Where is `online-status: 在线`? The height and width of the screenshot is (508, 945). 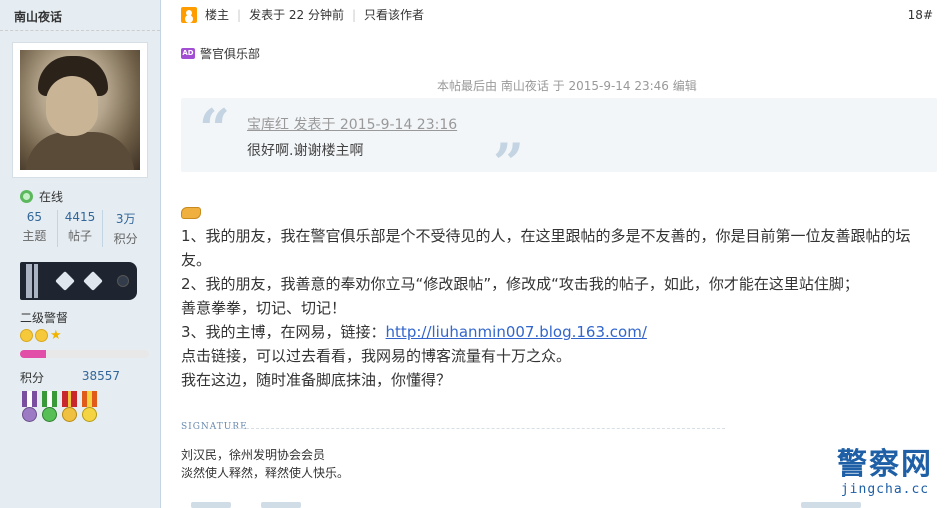
online-status: 在线 is located at coordinates (41, 196).